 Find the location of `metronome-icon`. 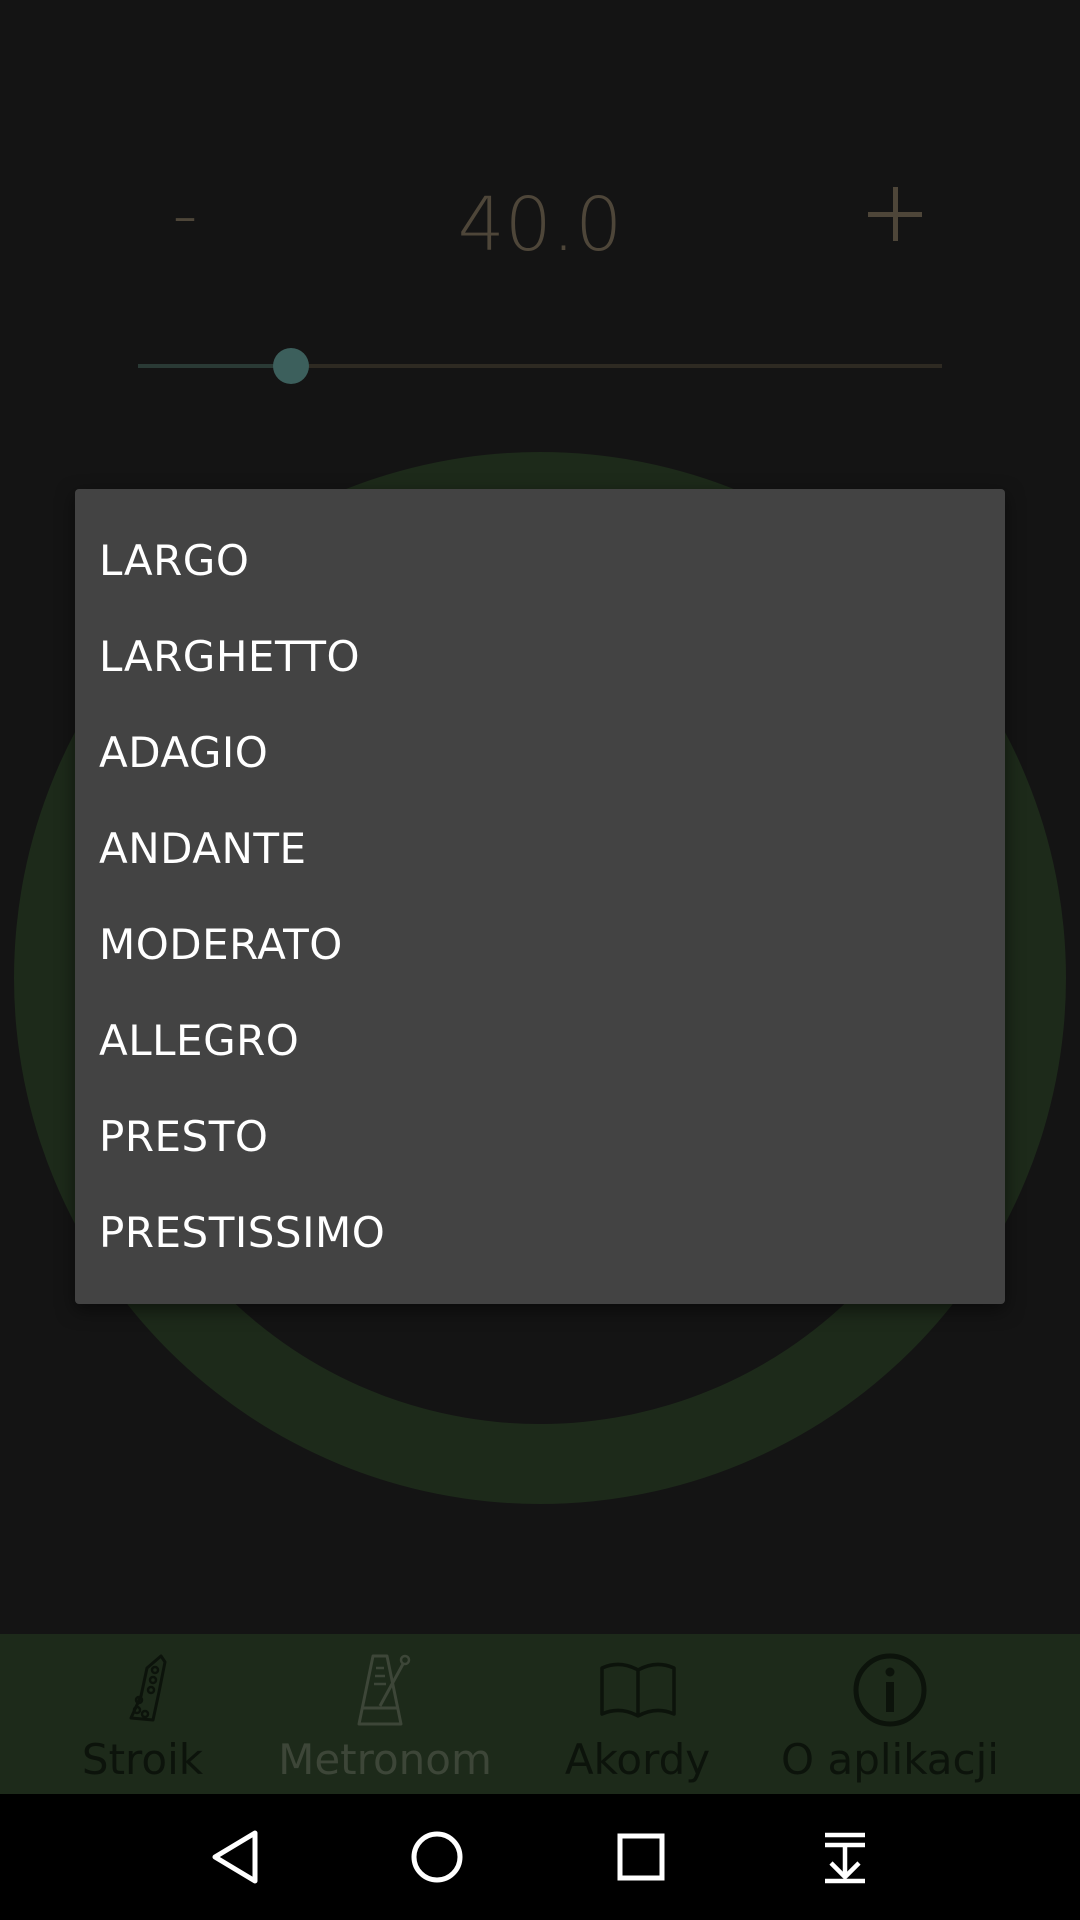

metronome-icon is located at coordinates (384, 1690).